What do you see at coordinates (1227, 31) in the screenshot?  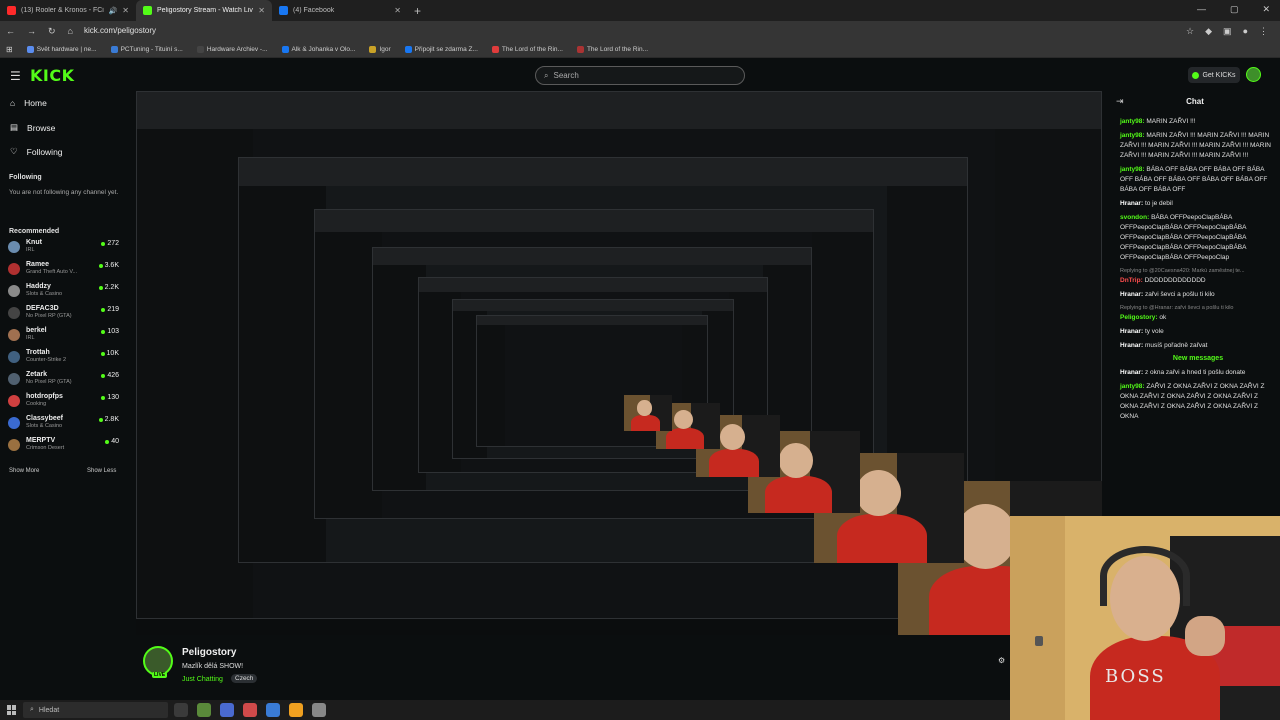 I see `extensions-puzzle-icon: ▣` at bounding box center [1227, 31].